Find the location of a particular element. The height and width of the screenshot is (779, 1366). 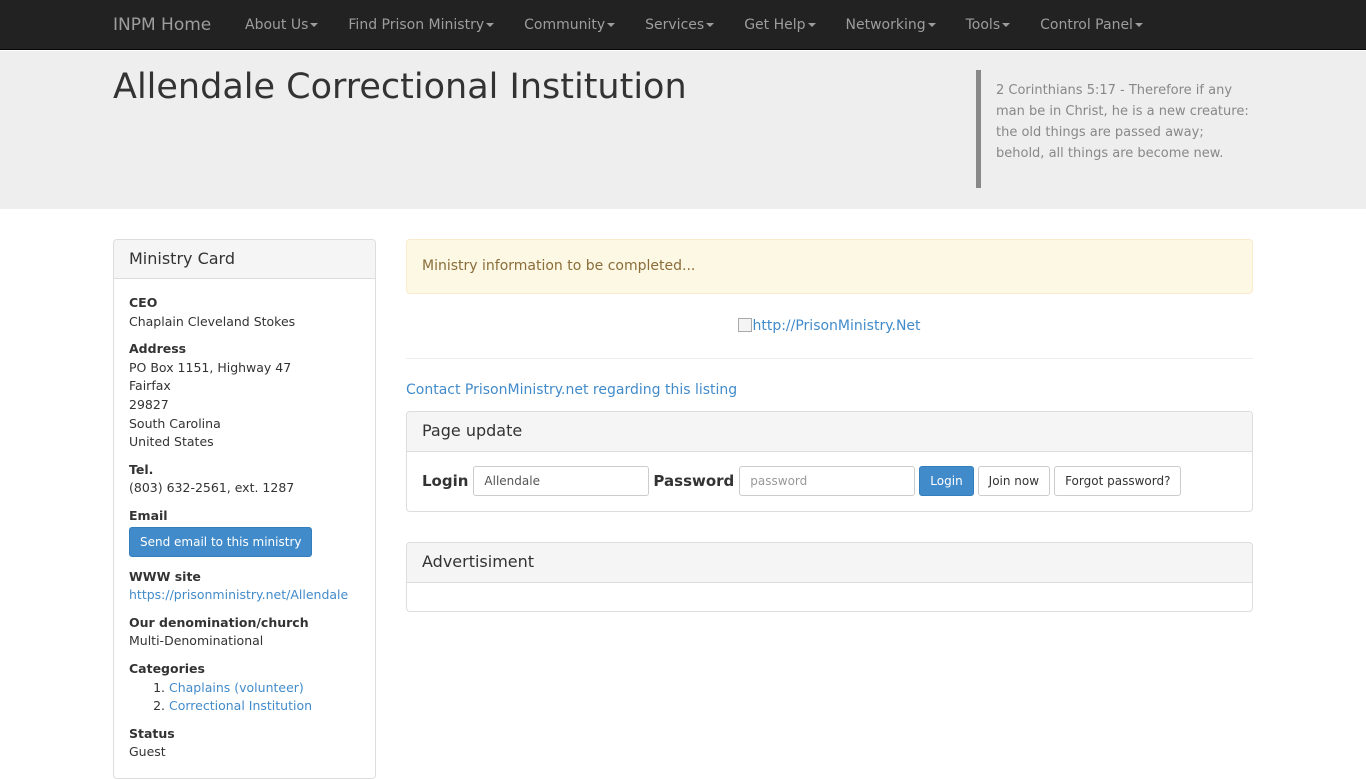

broken-image-icon is located at coordinates (745, 325).